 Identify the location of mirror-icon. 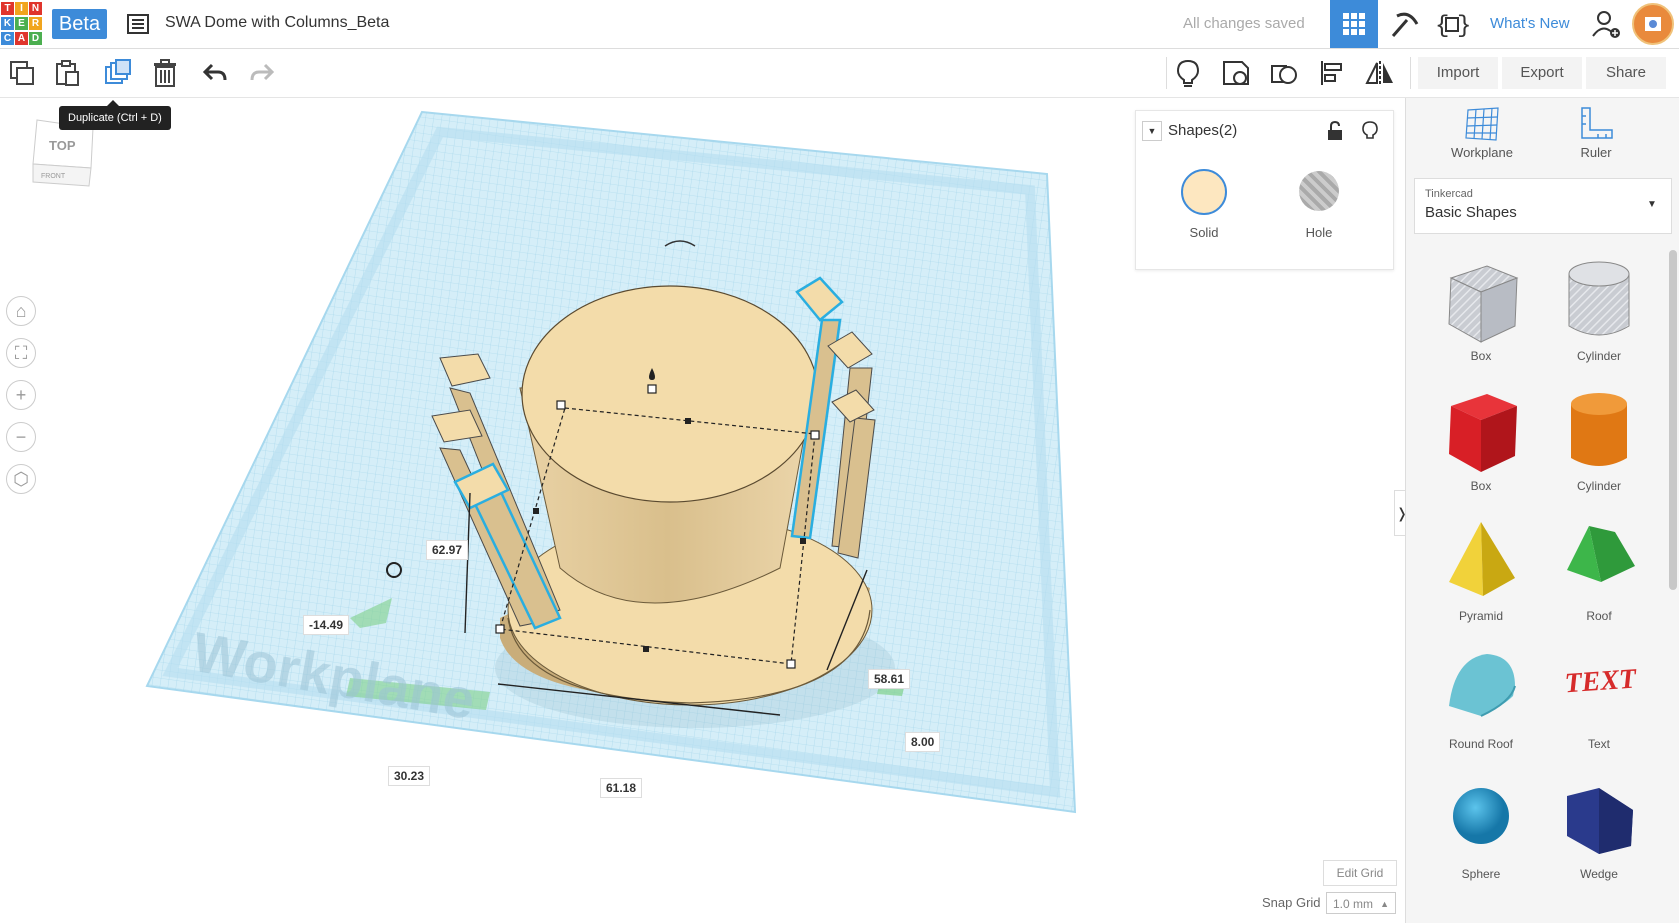
(1379, 73).